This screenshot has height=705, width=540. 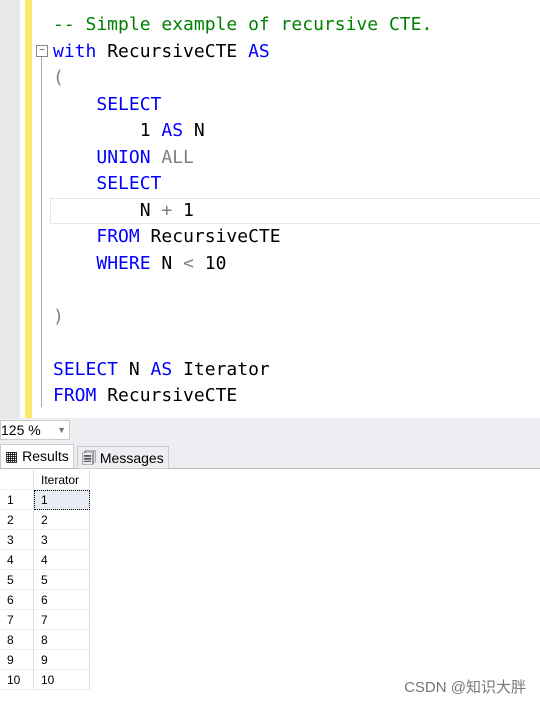 I want to click on row-number: 6, so click(x=17, y=599).